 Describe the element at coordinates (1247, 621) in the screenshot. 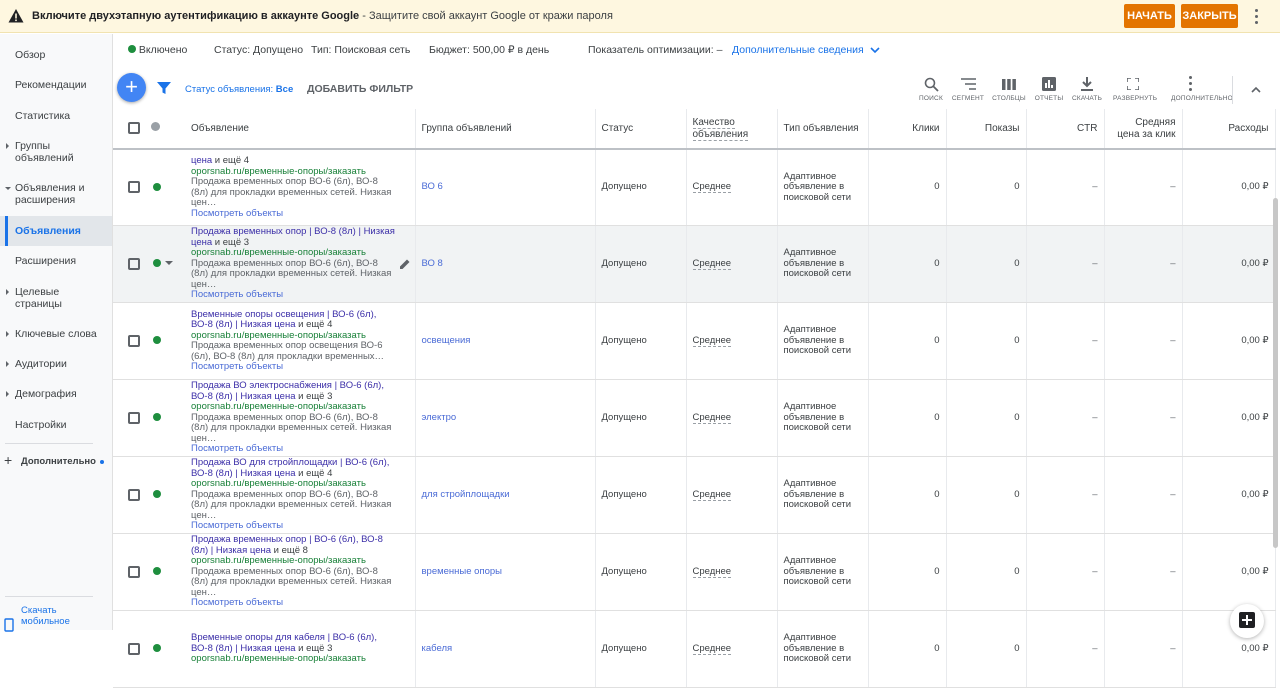

I see `feedback-button` at that location.